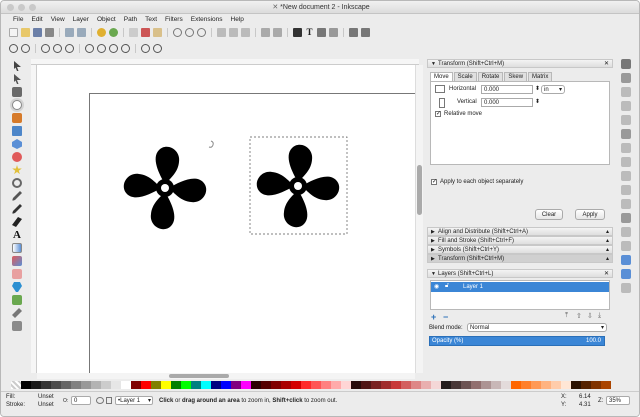  What do you see at coordinates (57, 48) in the screenshot?
I see `zoom-1-2-icon` at bounding box center [57, 48].